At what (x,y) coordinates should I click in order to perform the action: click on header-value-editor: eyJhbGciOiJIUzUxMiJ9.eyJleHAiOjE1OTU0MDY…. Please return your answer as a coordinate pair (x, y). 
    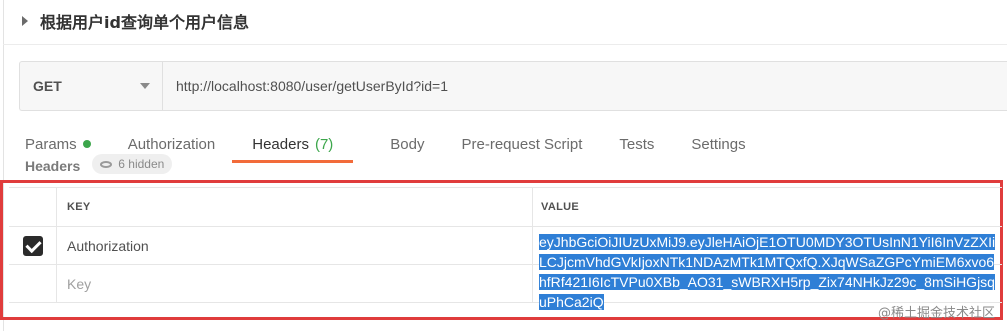
    Looking at the image, I should click on (765, 272).